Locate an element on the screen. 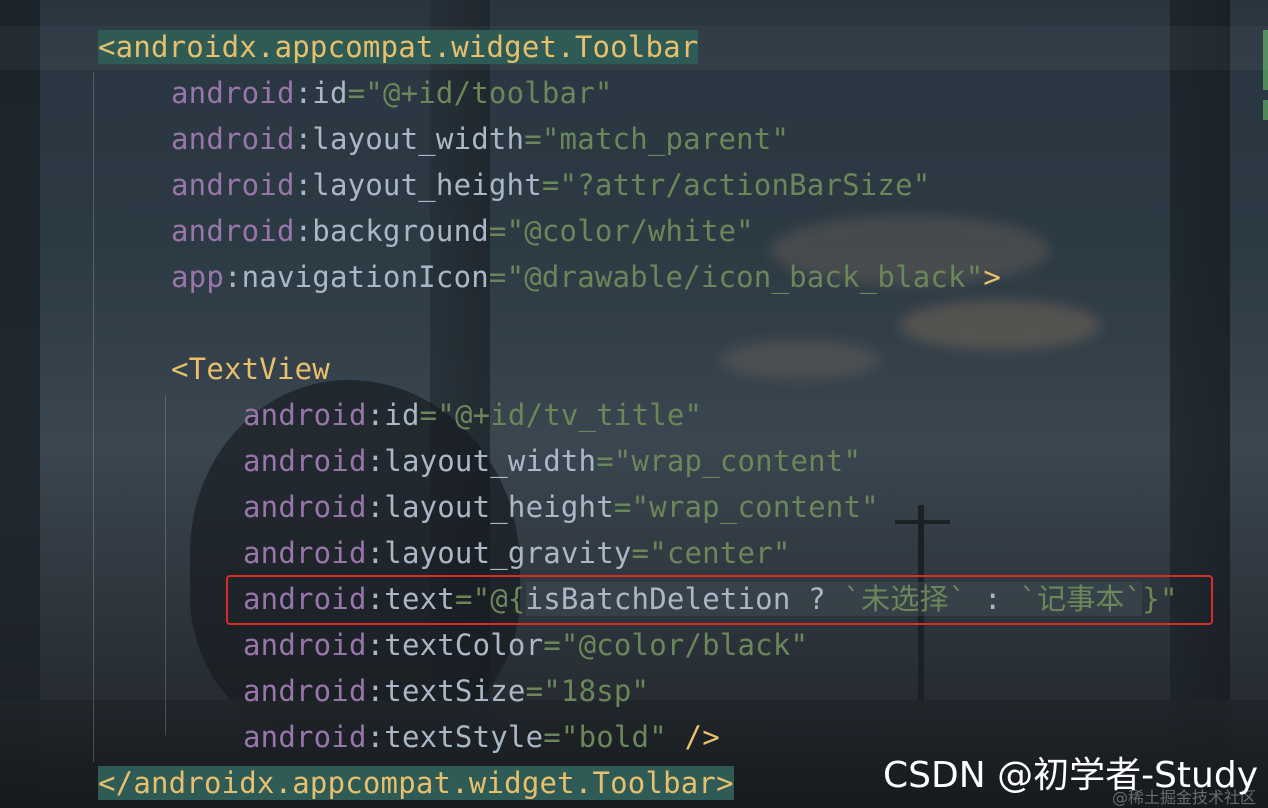 The width and height of the screenshot is (1268, 808). attr-namespace: app is located at coordinates (197, 277).